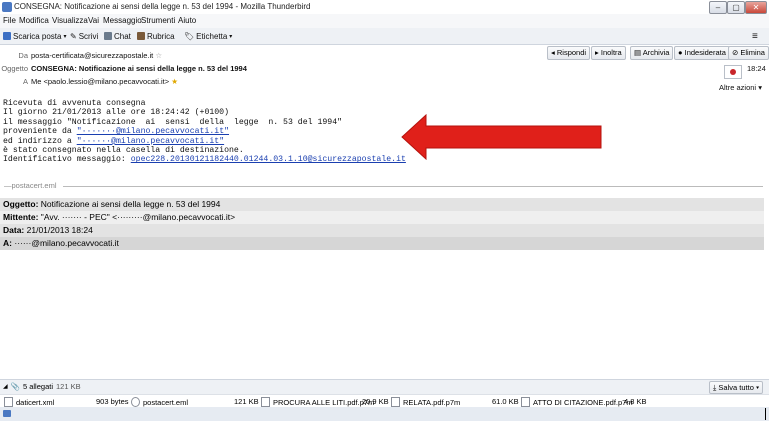 The height and width of the screenshot is (421, 769). Describe the element at coordinates (608, 53) in the screenshot. I see `forward-button: ▸ Inoltra` at that location.